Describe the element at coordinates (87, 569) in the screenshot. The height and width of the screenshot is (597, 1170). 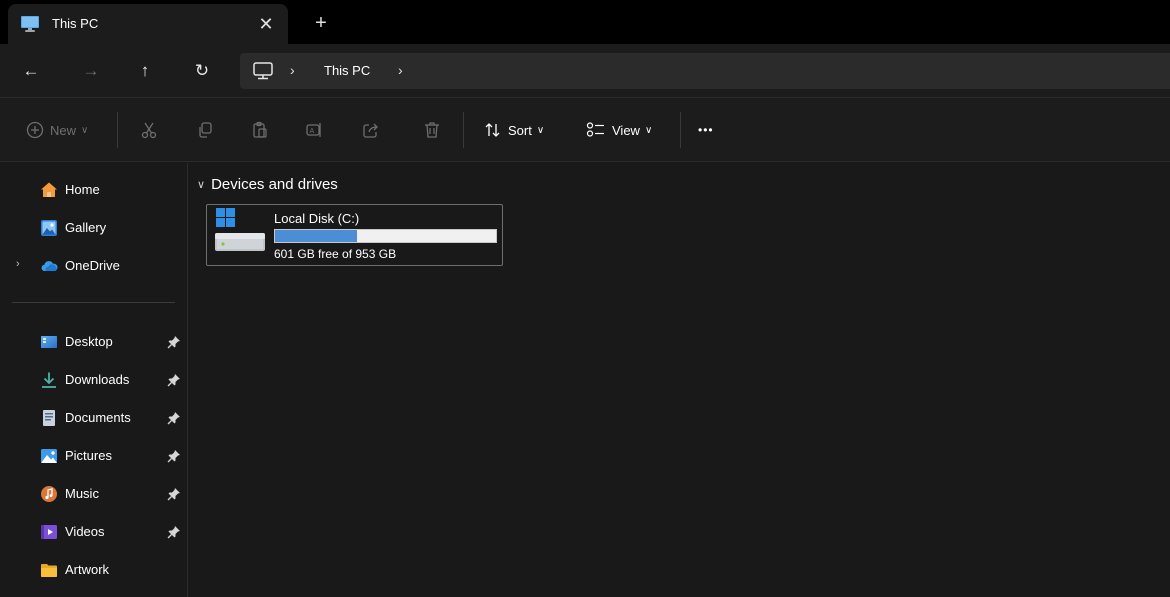
I see `sidebar-item-label: Artwork` at that location.